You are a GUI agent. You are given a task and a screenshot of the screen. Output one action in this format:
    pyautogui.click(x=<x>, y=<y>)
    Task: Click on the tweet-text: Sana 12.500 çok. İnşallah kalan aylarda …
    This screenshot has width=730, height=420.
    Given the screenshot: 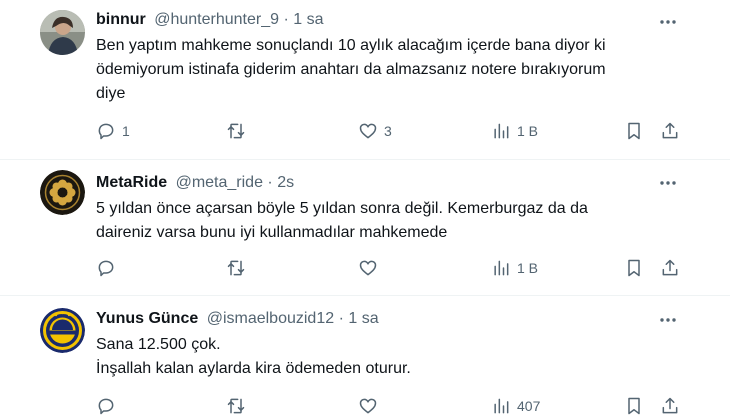 What is the action you would take?
    pyautogui.click(x=386, y=357)
    